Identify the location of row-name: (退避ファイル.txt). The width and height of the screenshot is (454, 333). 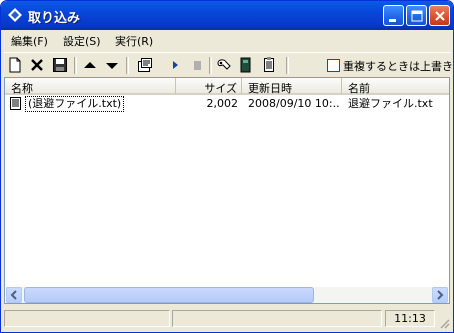
(75, 104).